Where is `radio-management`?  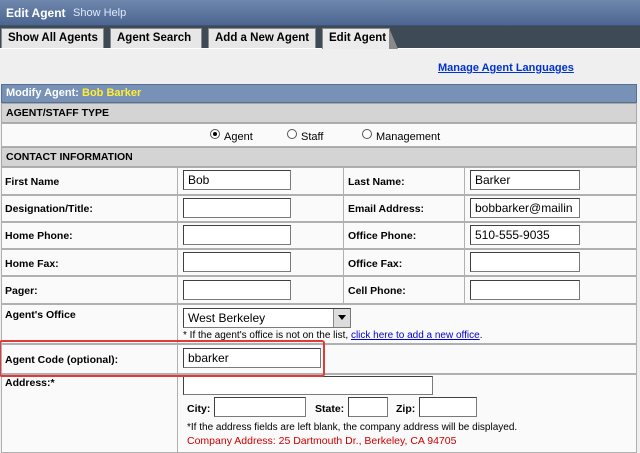 radio-management is located at coordinates (367, 134).